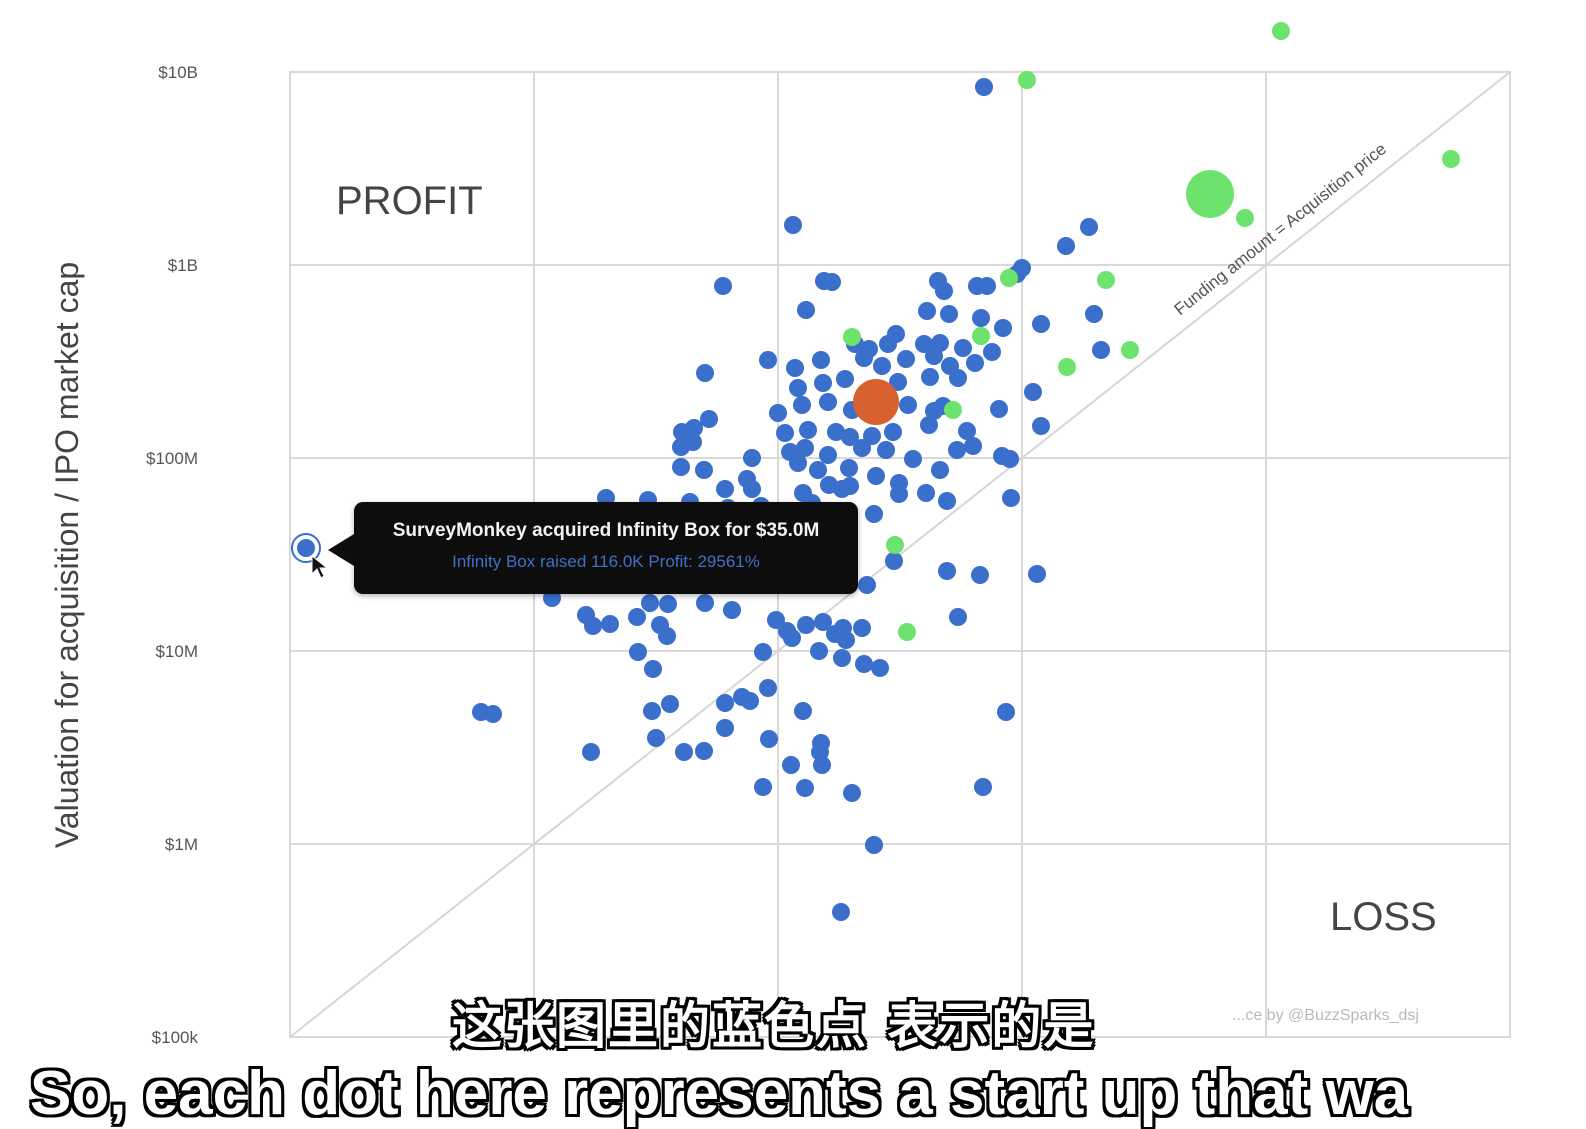  I want to click on highlight-data-point, so click(876, 402).